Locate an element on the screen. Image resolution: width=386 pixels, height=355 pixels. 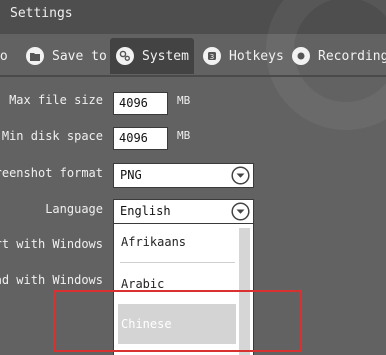
dropdown-separator is located at coordinates (177, 262).